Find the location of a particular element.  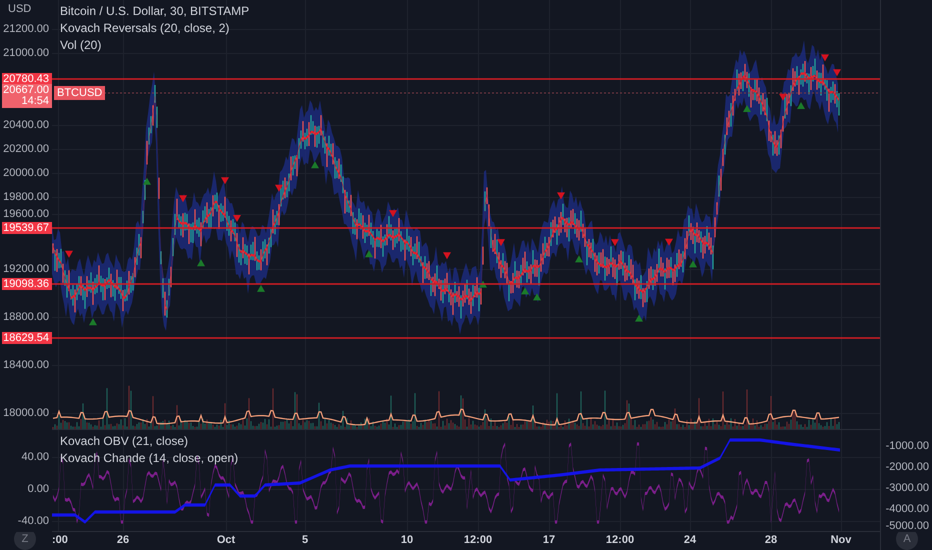

obv-tick: -5000.00 is located at coordinates (907, 526).